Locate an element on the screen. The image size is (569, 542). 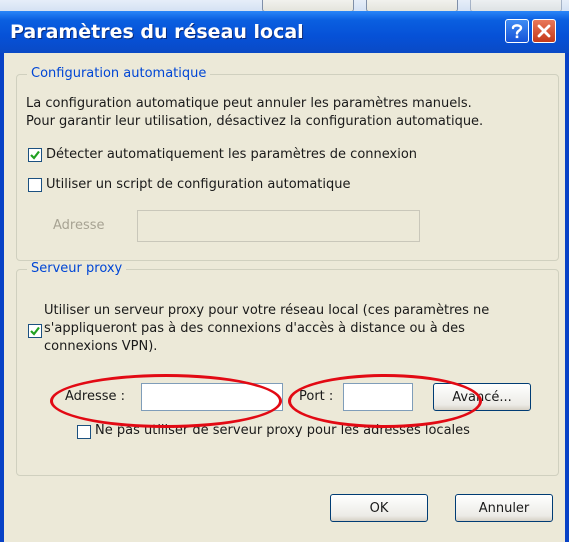
close-button is located at coordinates (544, 31).